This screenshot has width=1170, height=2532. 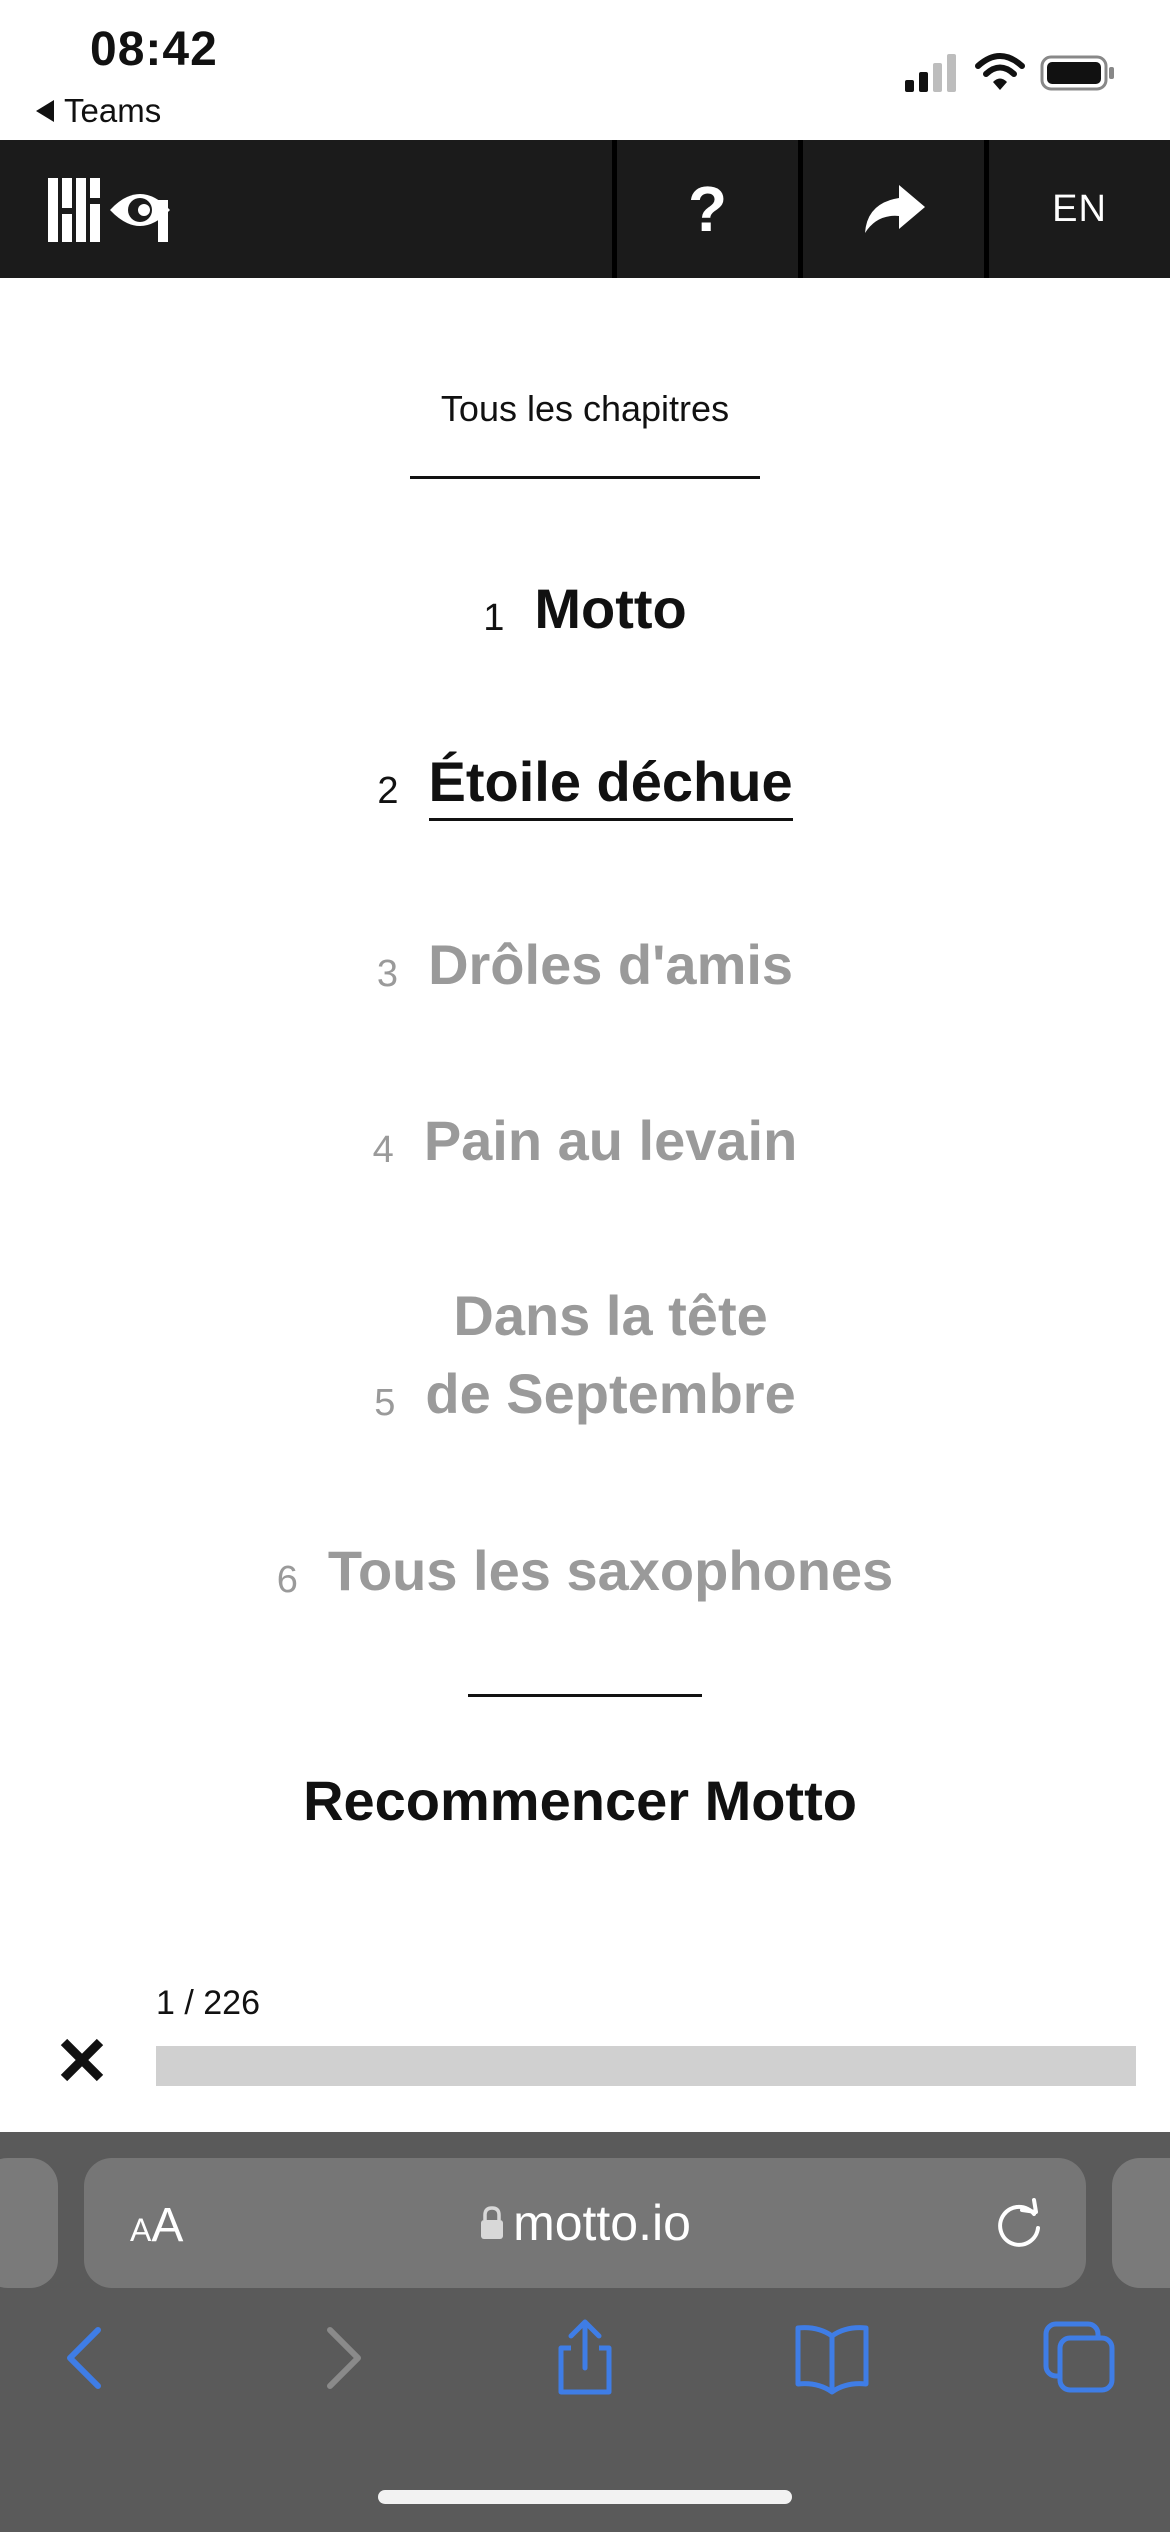 What do you see at coordinates (110, 210) in the screenshot?
I see `onf-nfb-logo-icon` at bounding box center [110, 210].